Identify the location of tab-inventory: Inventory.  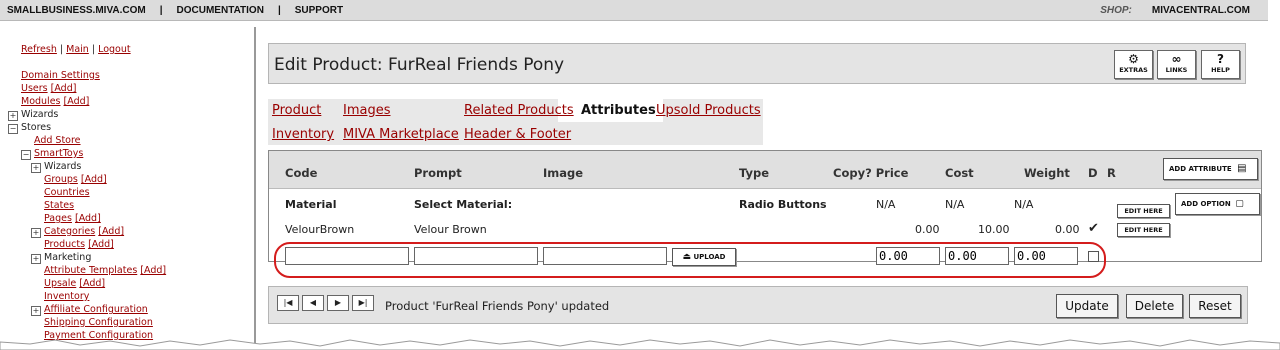
(303, 134).